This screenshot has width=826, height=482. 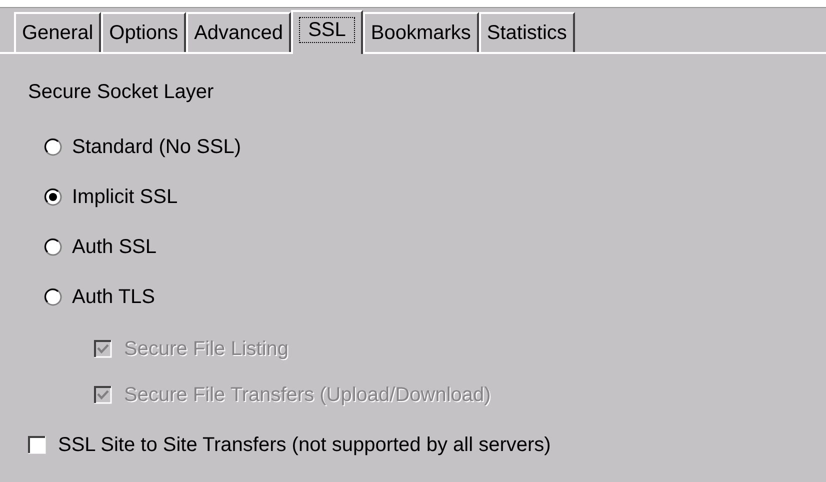 What do you see at coordinates (143, 32) in the screenshot?
I see `tab: Options` at bounding box center [143, 32].